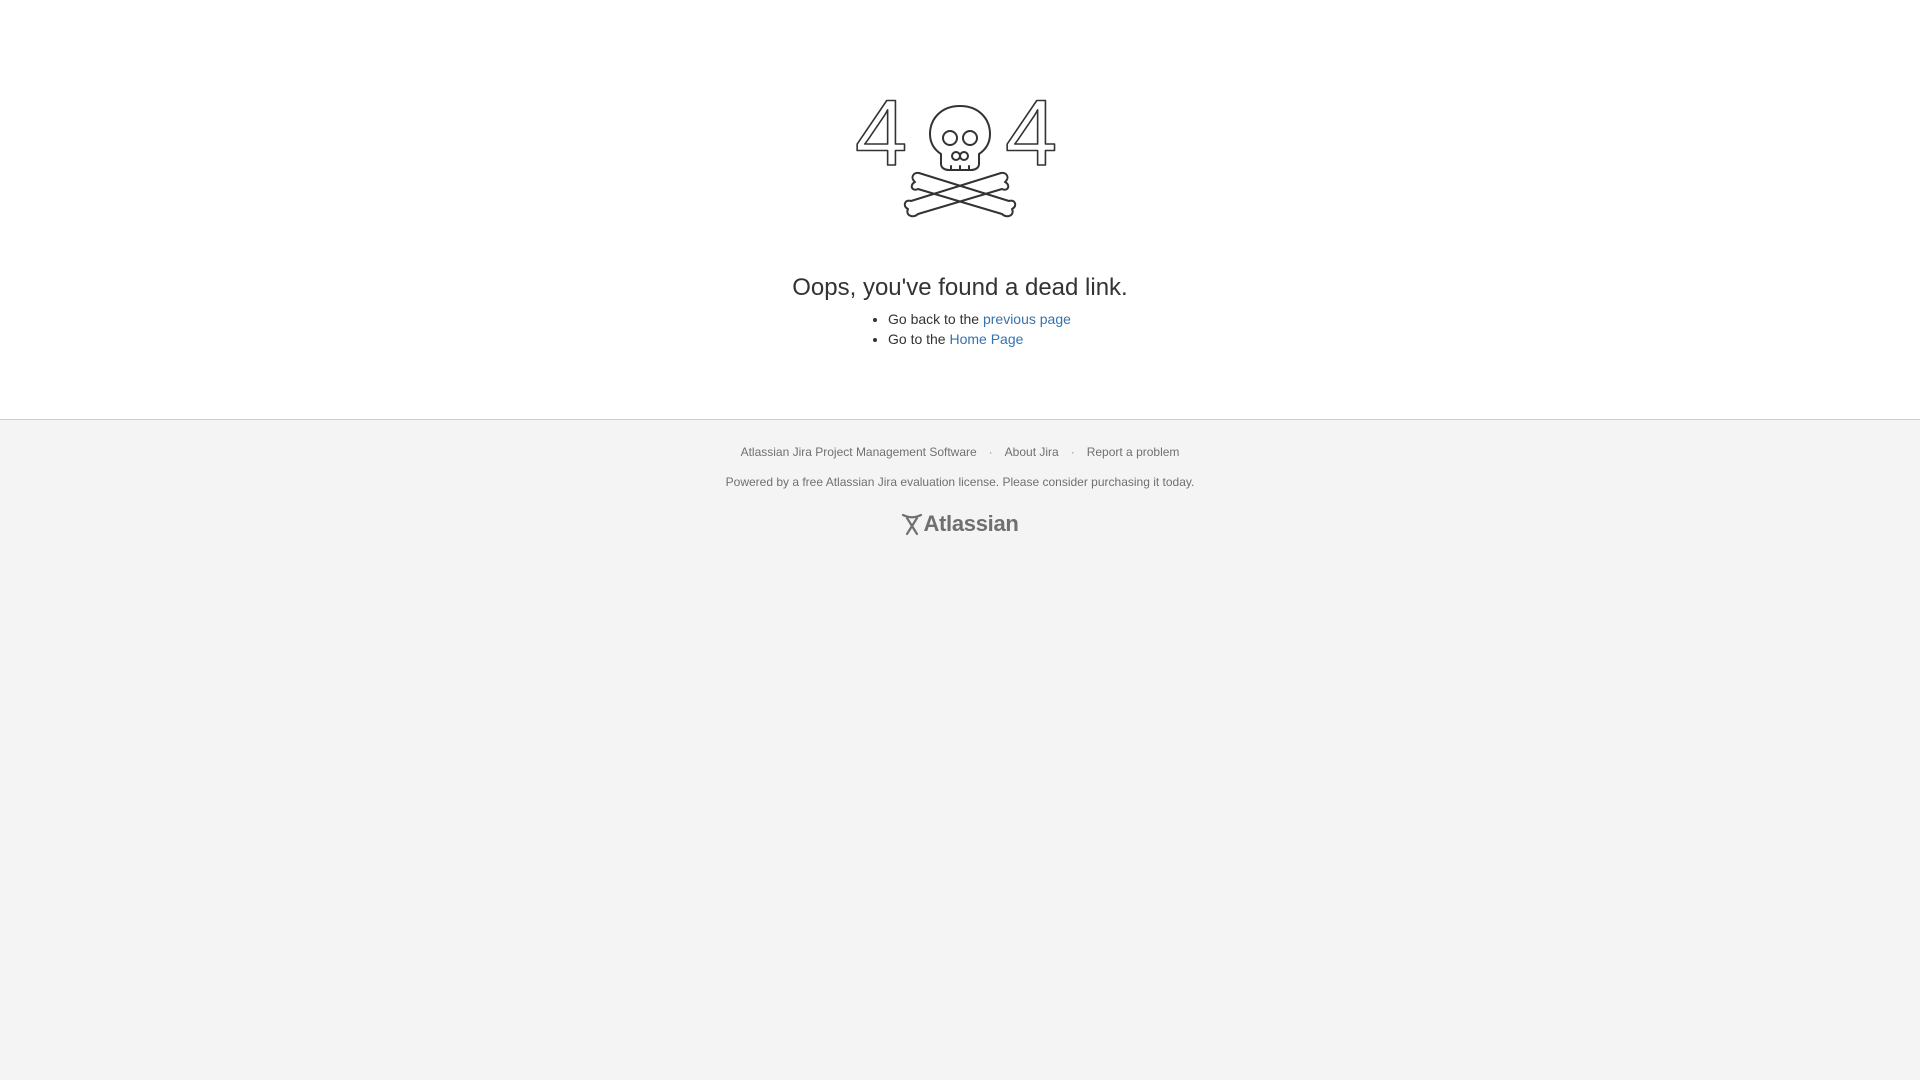  I want to click on page-title: Oops, you've found a dead link., so click(960, 287).